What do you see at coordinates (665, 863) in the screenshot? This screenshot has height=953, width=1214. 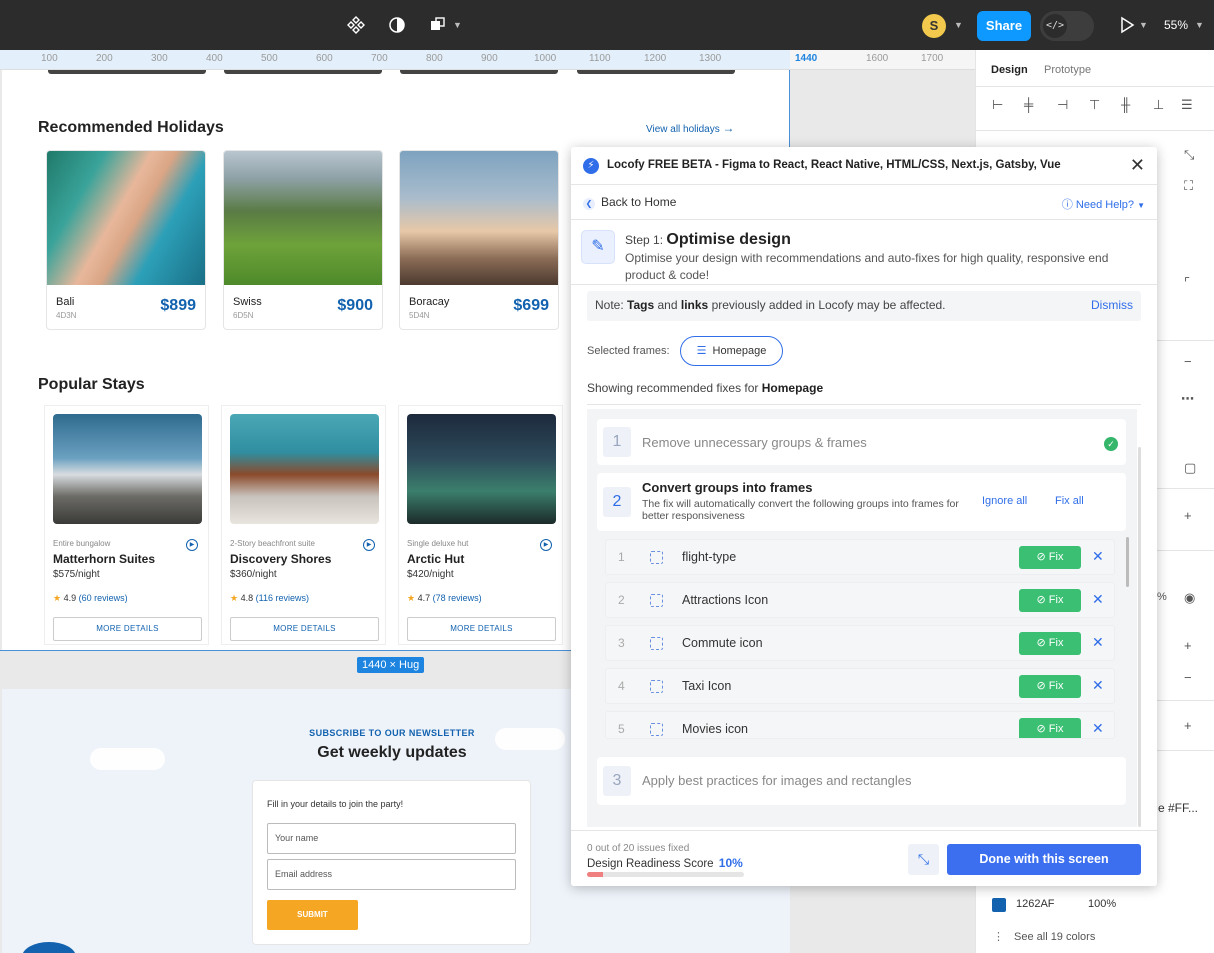 I see `readiness-score: Design Readiness Score 10%` at bounding box center [665, 863].